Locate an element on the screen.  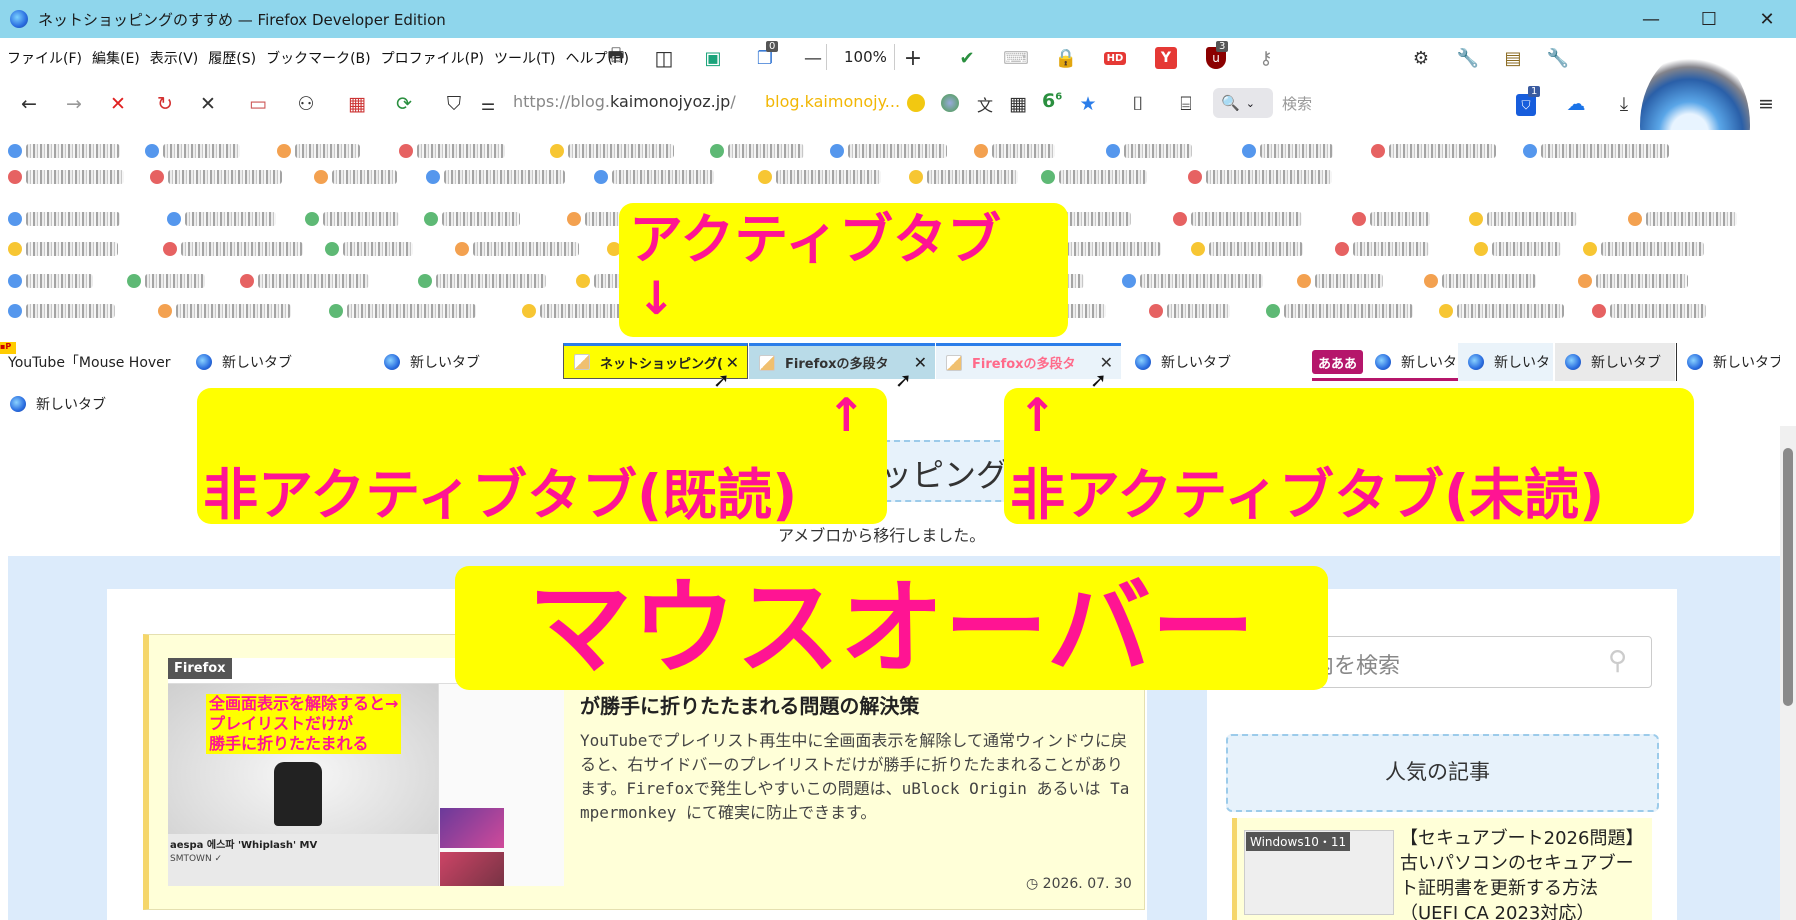
scrollbar-thumb is located at coordinates (1788, 577).